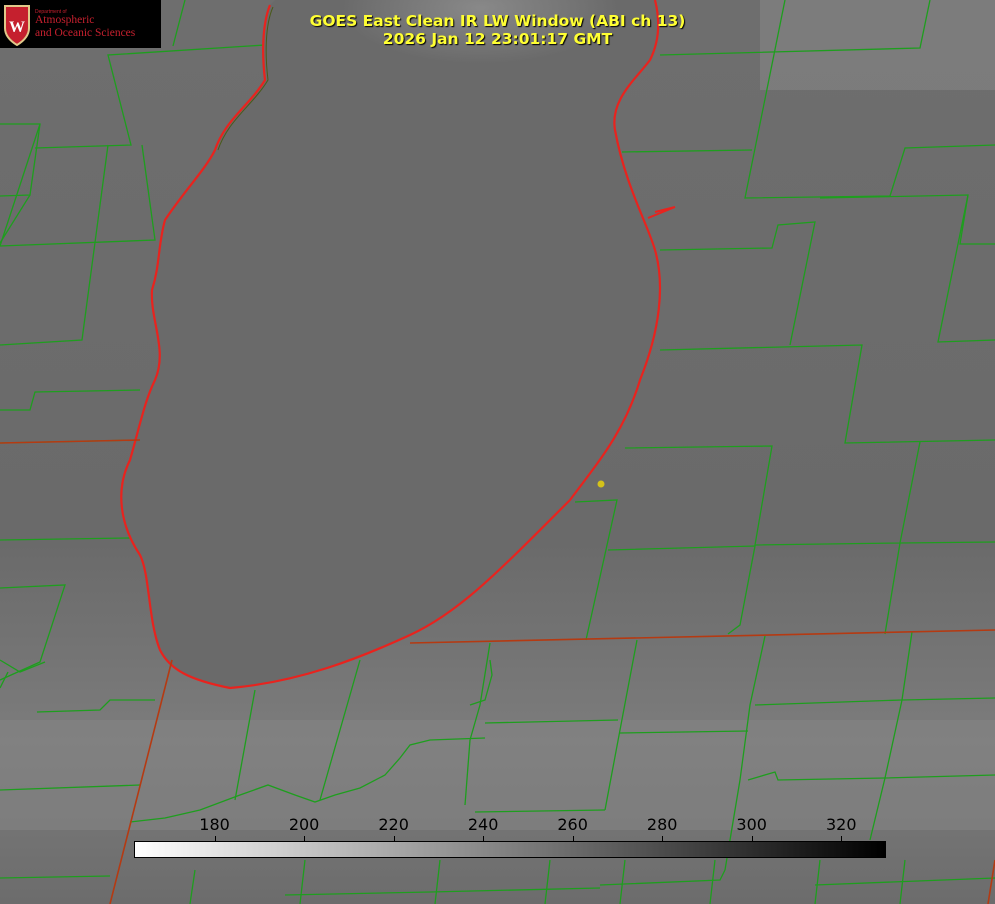 The height and width of the screenshot is (904, 995). What do you see at coordinates (601, 484) in the screenshot?
I see `station-marker` at bounding box center [601, 484].